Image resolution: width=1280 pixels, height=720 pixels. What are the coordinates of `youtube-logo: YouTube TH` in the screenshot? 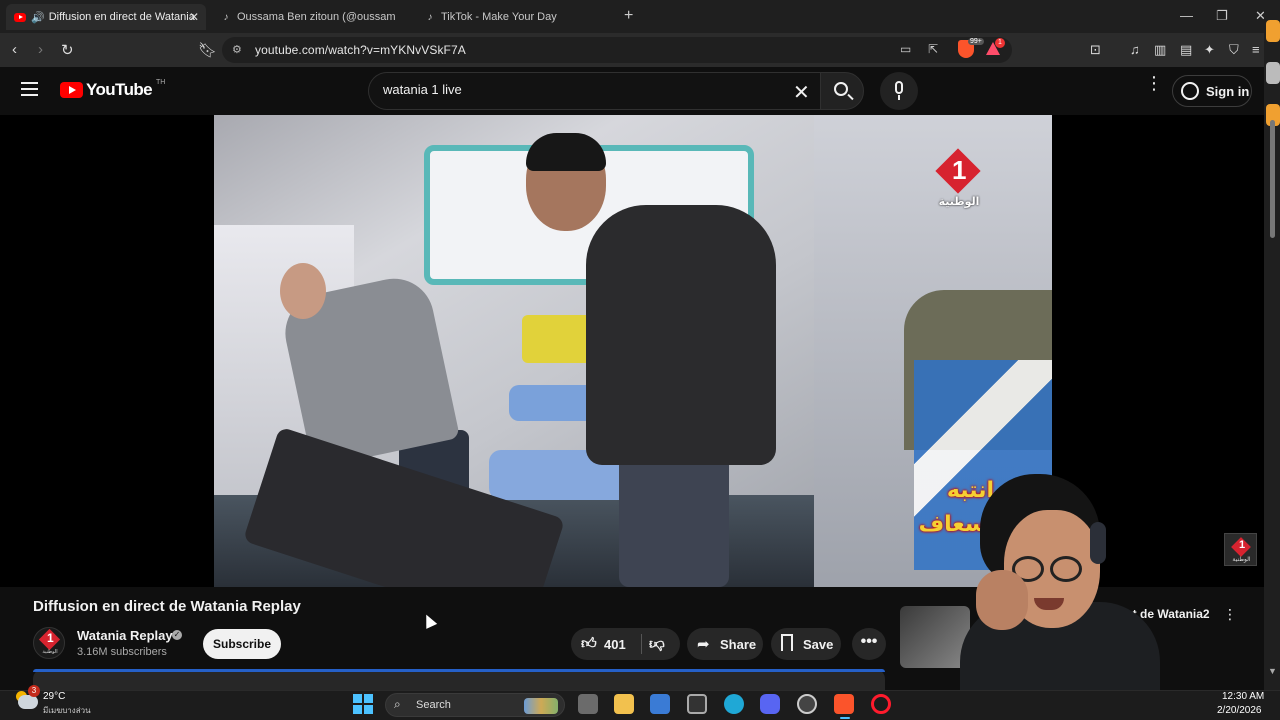 It's located at (113, 89).